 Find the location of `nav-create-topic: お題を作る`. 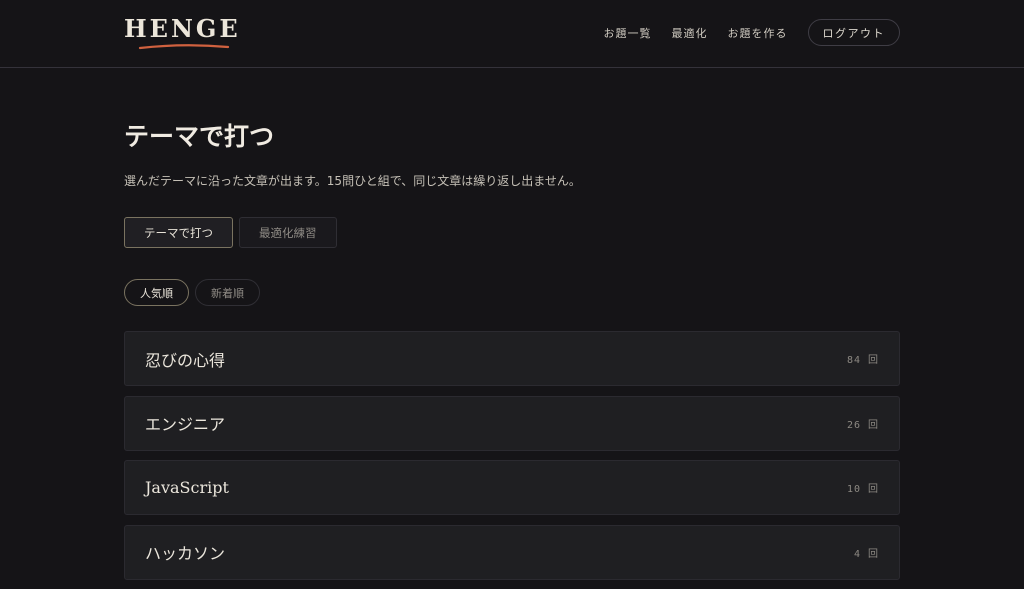

nav-create-topic: お題を作る is located at coordinates (758, 33).